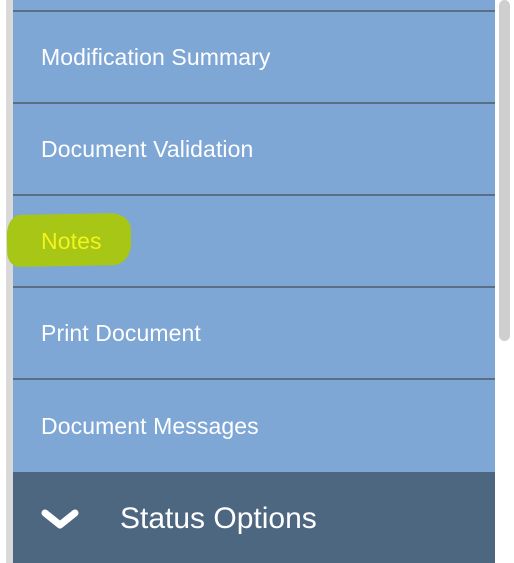 The height and width of the screenshot is (563, 514). What do you see at coordinates (150, 425) in the screenshot?
I see `menu-item-label: Document Messages` at bounding box center [150, 425].